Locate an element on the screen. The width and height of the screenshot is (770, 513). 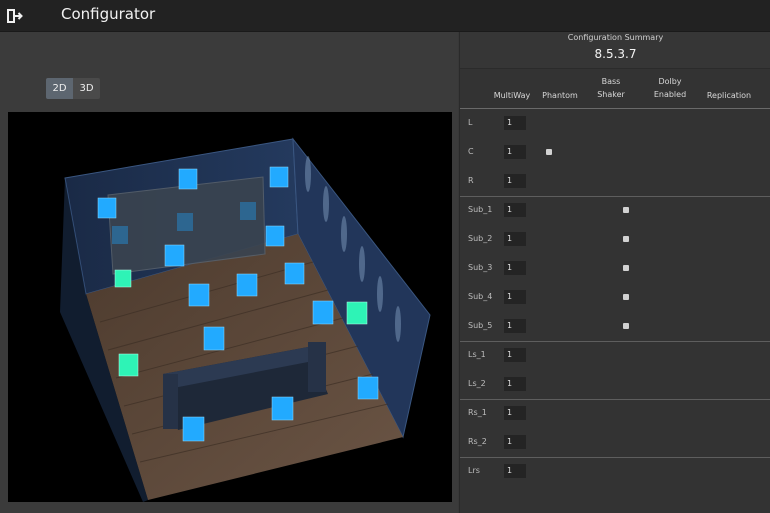
view-3d-button: 3D is located at coordinates (86, 88).